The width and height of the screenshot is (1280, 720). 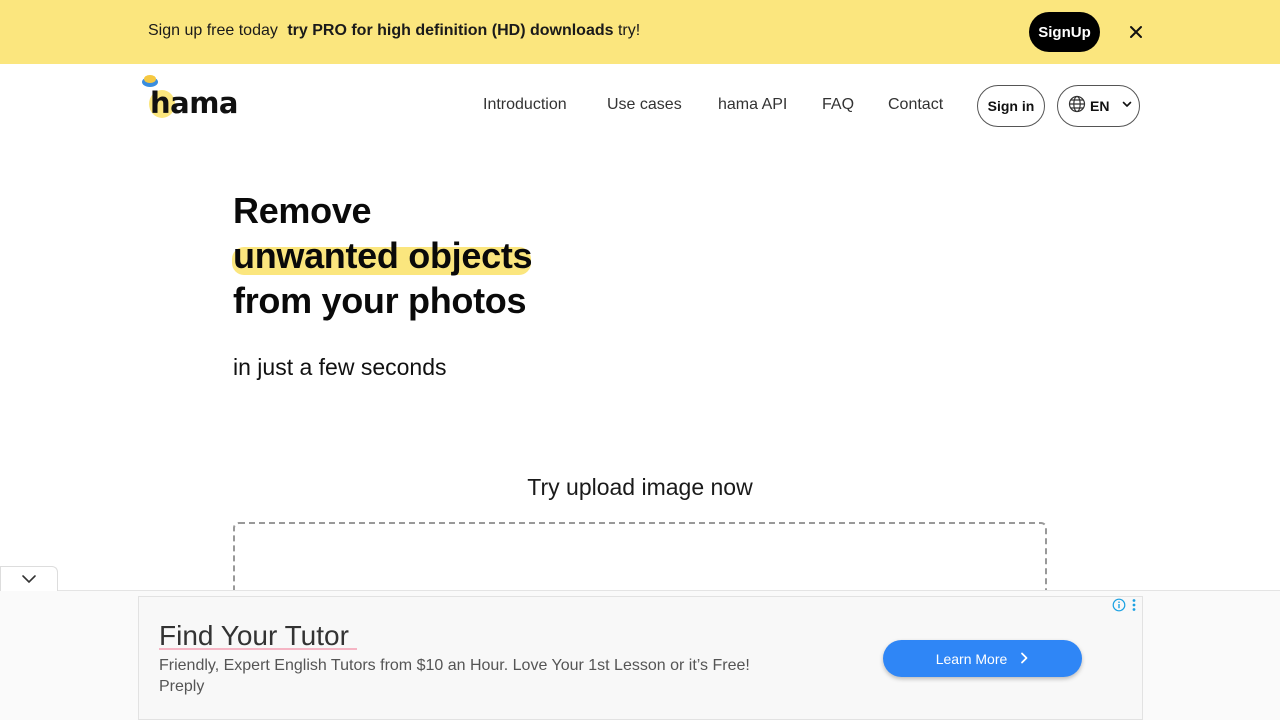 I want to click on ad-title-underline, so click(x=258, y=649).